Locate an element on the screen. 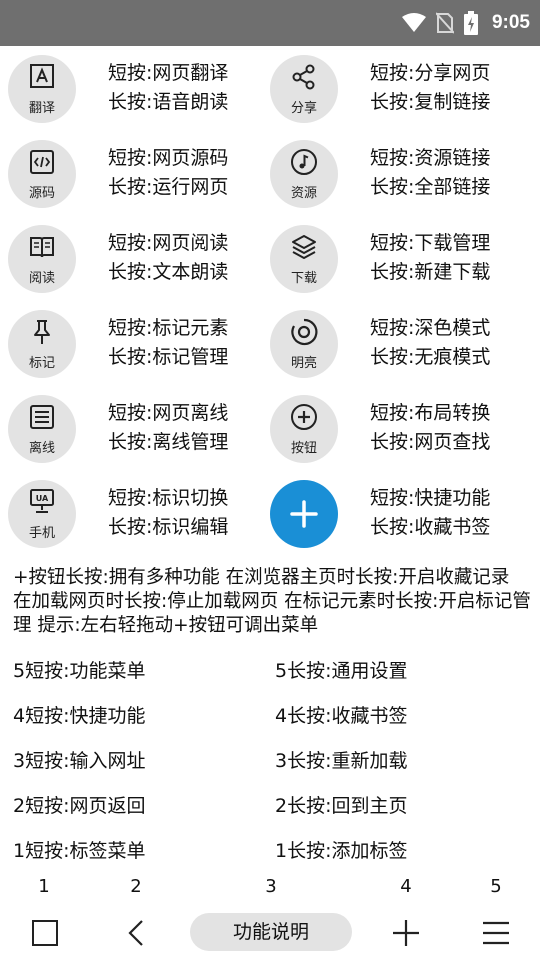 This screenshot has width=540, height=960. button-layout-label: 按钮 is located at coordinates (303, 448).